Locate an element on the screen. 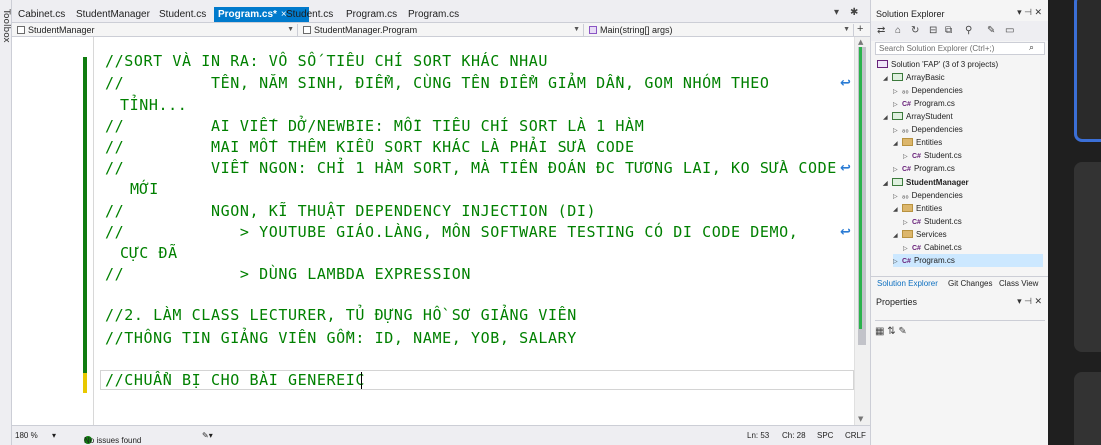 Image resolution: width=1101 pixels, height=445 pixels. tab-student: Student.cs is located at coordinates (182, 14).